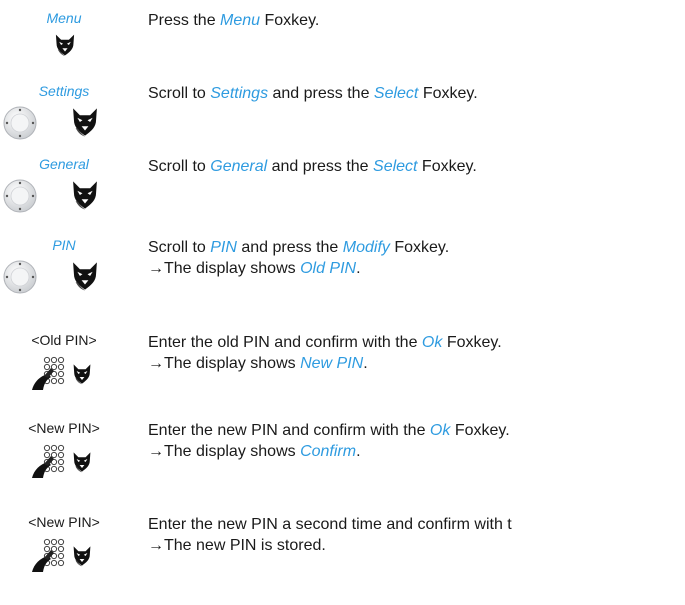 The width and height of the screenshot is (685, 605). Describe the element at coordinates (330, 545) in the screenshot. I see `description-line: →The new PIN is stored.` at that location.